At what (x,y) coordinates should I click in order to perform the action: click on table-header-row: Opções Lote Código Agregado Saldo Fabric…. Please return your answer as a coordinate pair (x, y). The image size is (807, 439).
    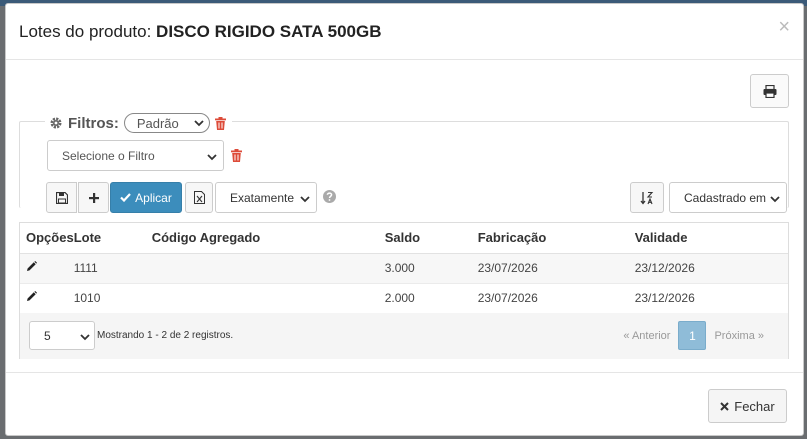
    Looking at the image, I should click on (404, 238).